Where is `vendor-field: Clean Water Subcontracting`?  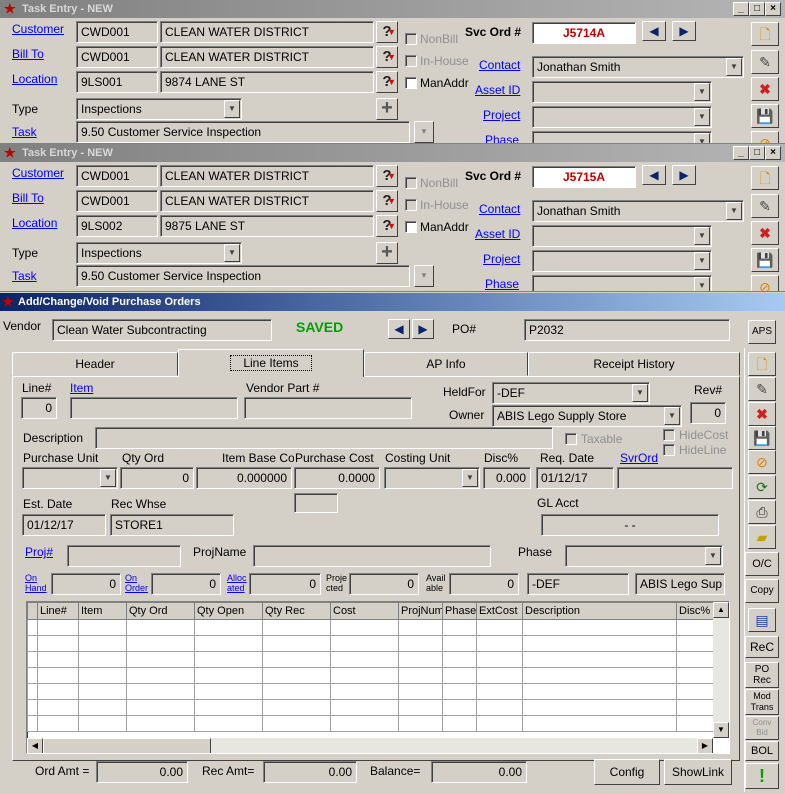 vendor-field: Clean Water Subcontracting is located at coordinates (162, 330).